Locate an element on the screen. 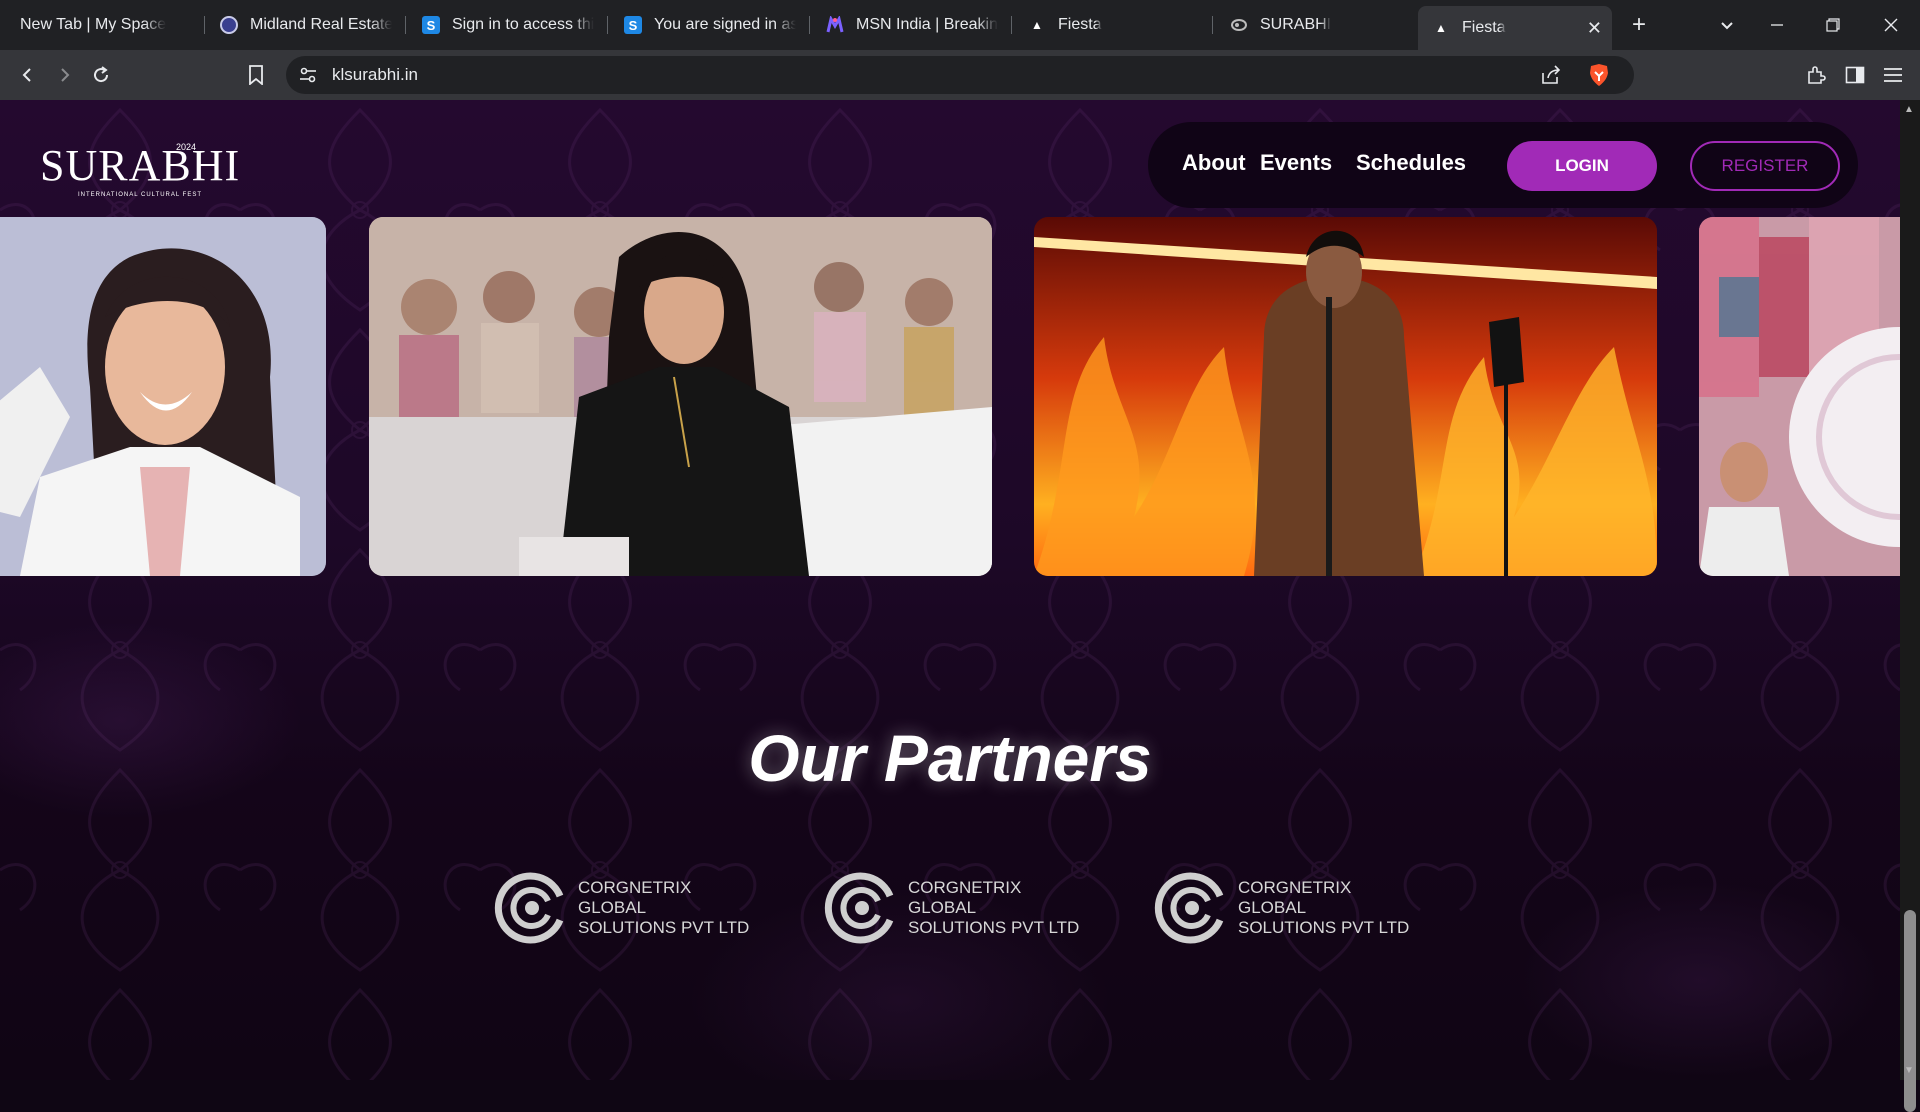 The image size is (1920, 1112). tab-new-tab: New Tab | My Space is located at coordinates (106, 25).